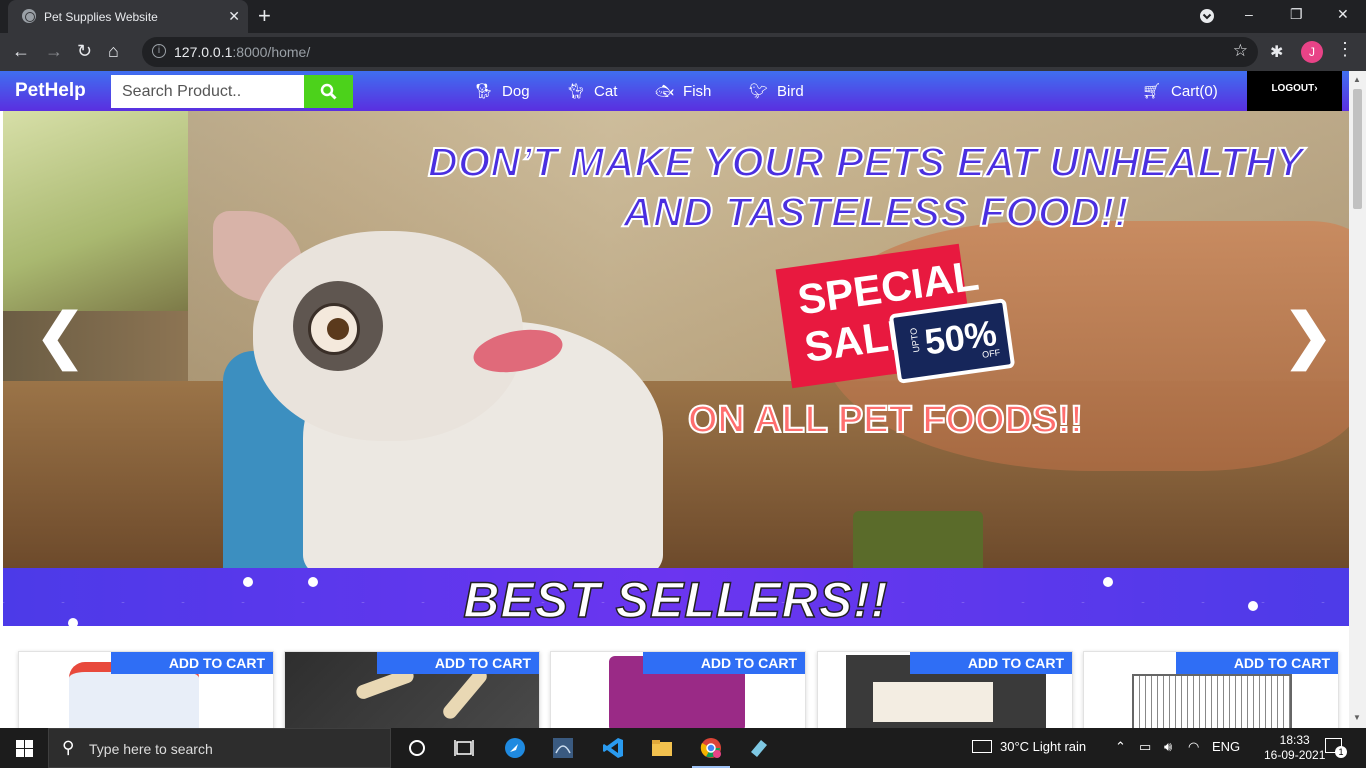 This screenshot has width=1366, height=768. What do you see at coordinates (563, 748) in the screenshot?
I see `database-app-icon` at bounding box center [563, 748].